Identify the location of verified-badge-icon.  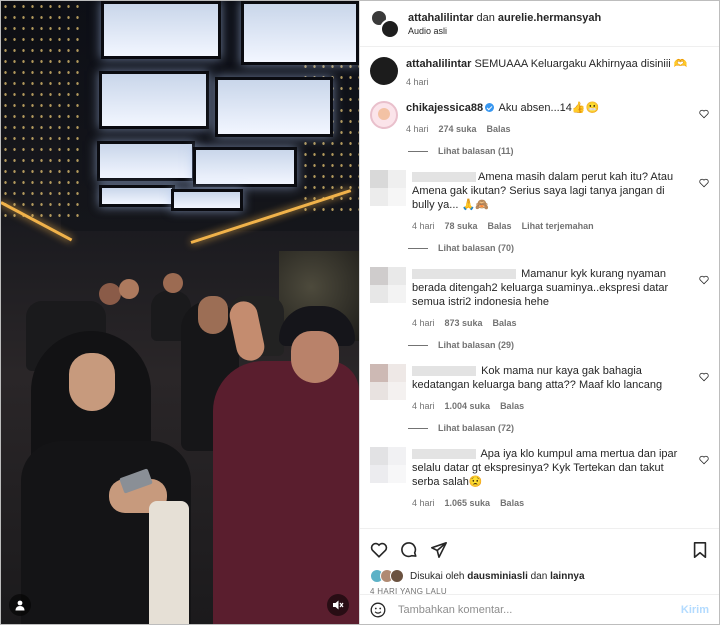
(490, 107).